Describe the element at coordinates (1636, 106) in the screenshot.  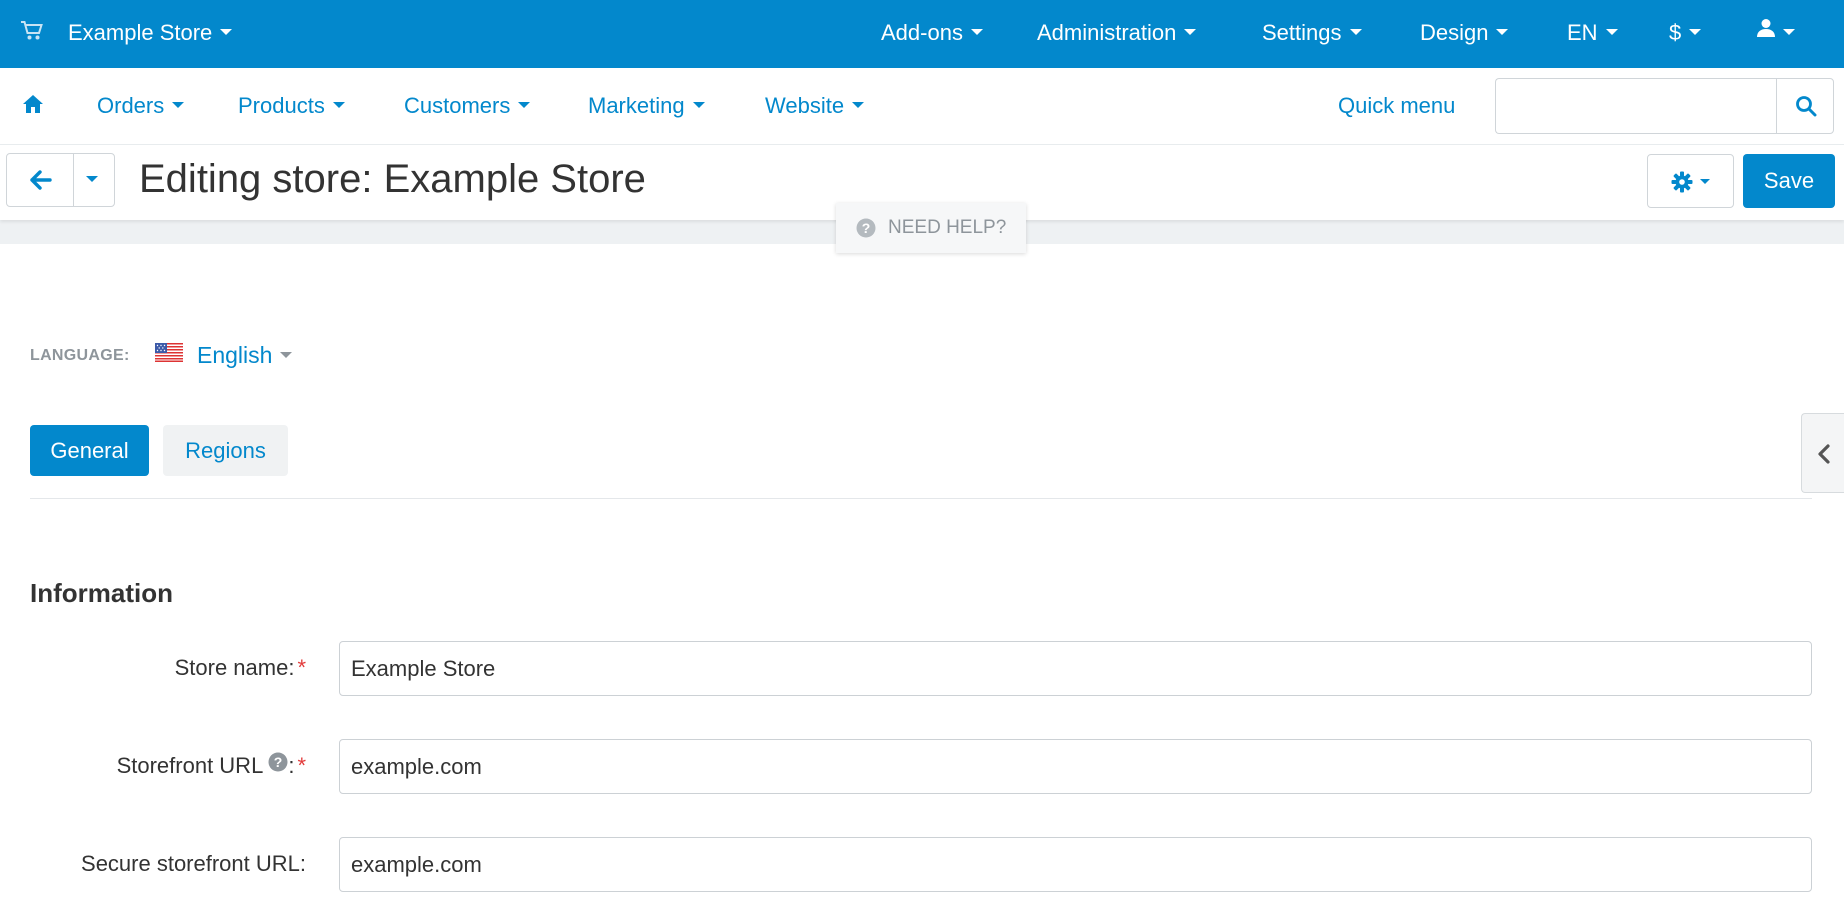
I see `search-input` at that location.